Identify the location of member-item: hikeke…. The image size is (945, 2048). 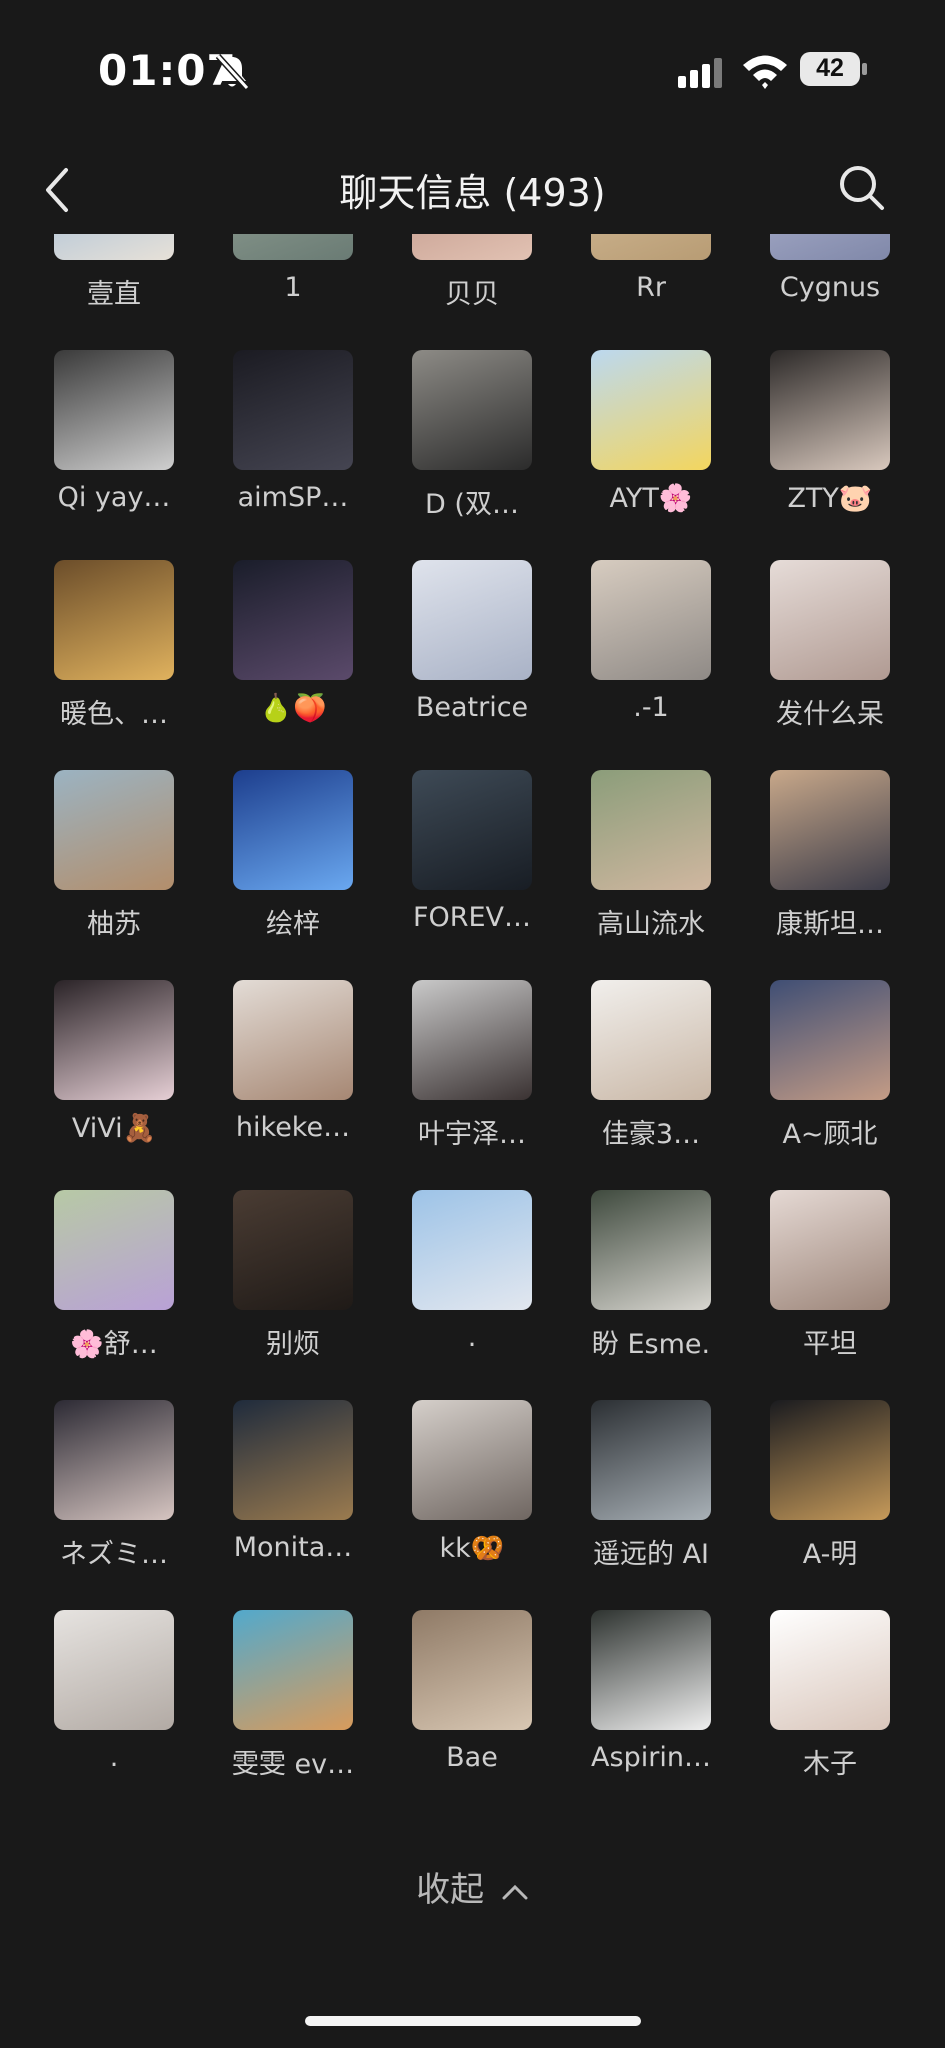
(293, 1075).